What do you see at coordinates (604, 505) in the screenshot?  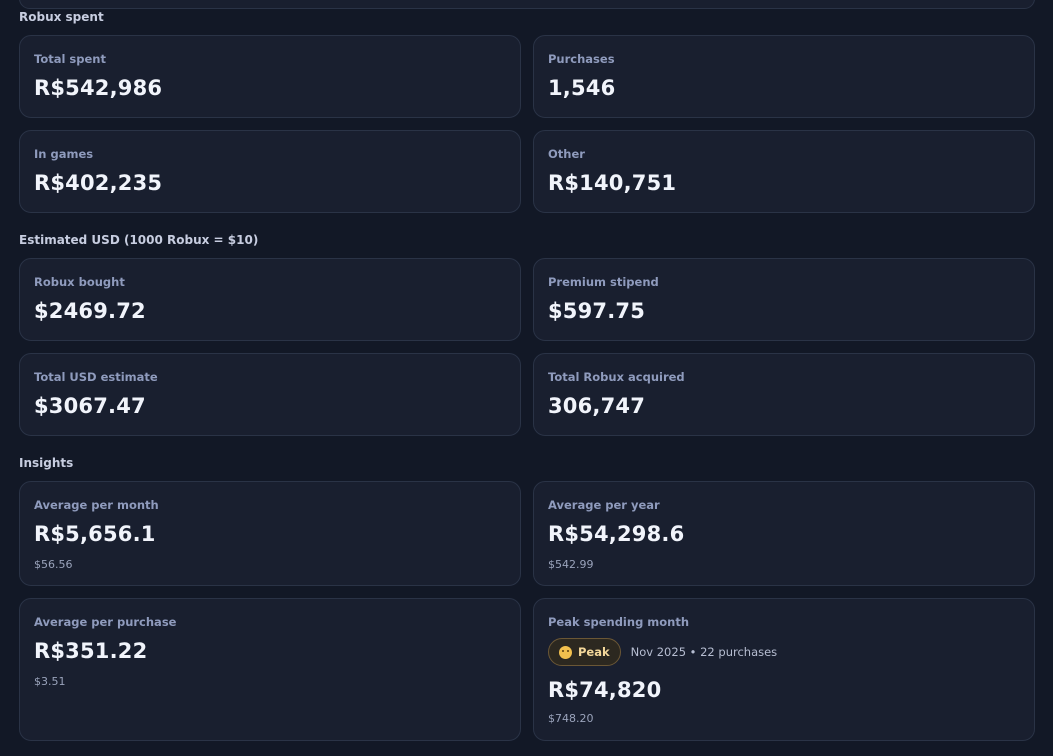 I see `stat-label: Average per year` at bounding box center [604, 505].